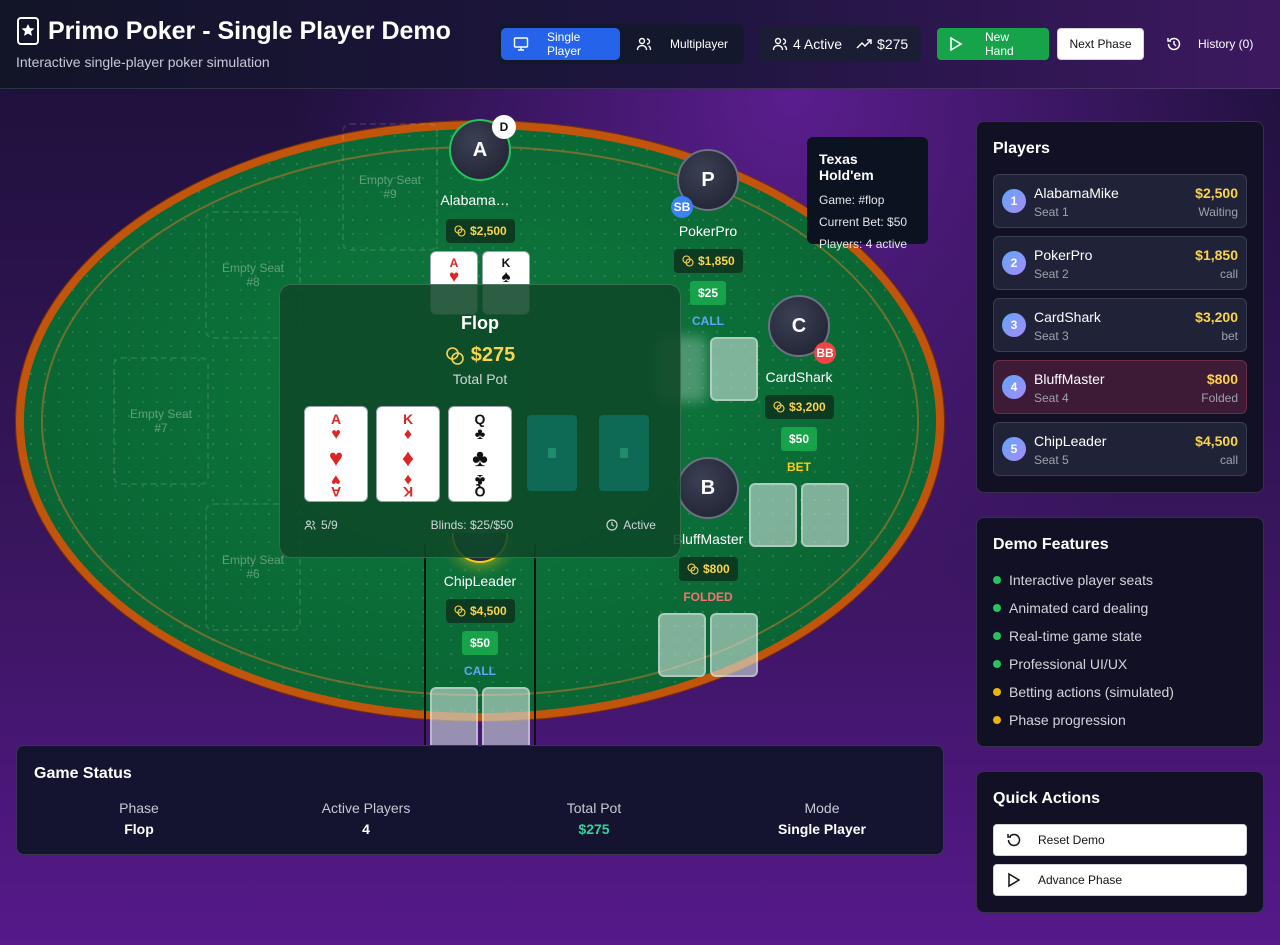  What do you see at coordinates (864, 44) in the screenshot?
I see `trending-up-icon` at bounding box center [864, 44].